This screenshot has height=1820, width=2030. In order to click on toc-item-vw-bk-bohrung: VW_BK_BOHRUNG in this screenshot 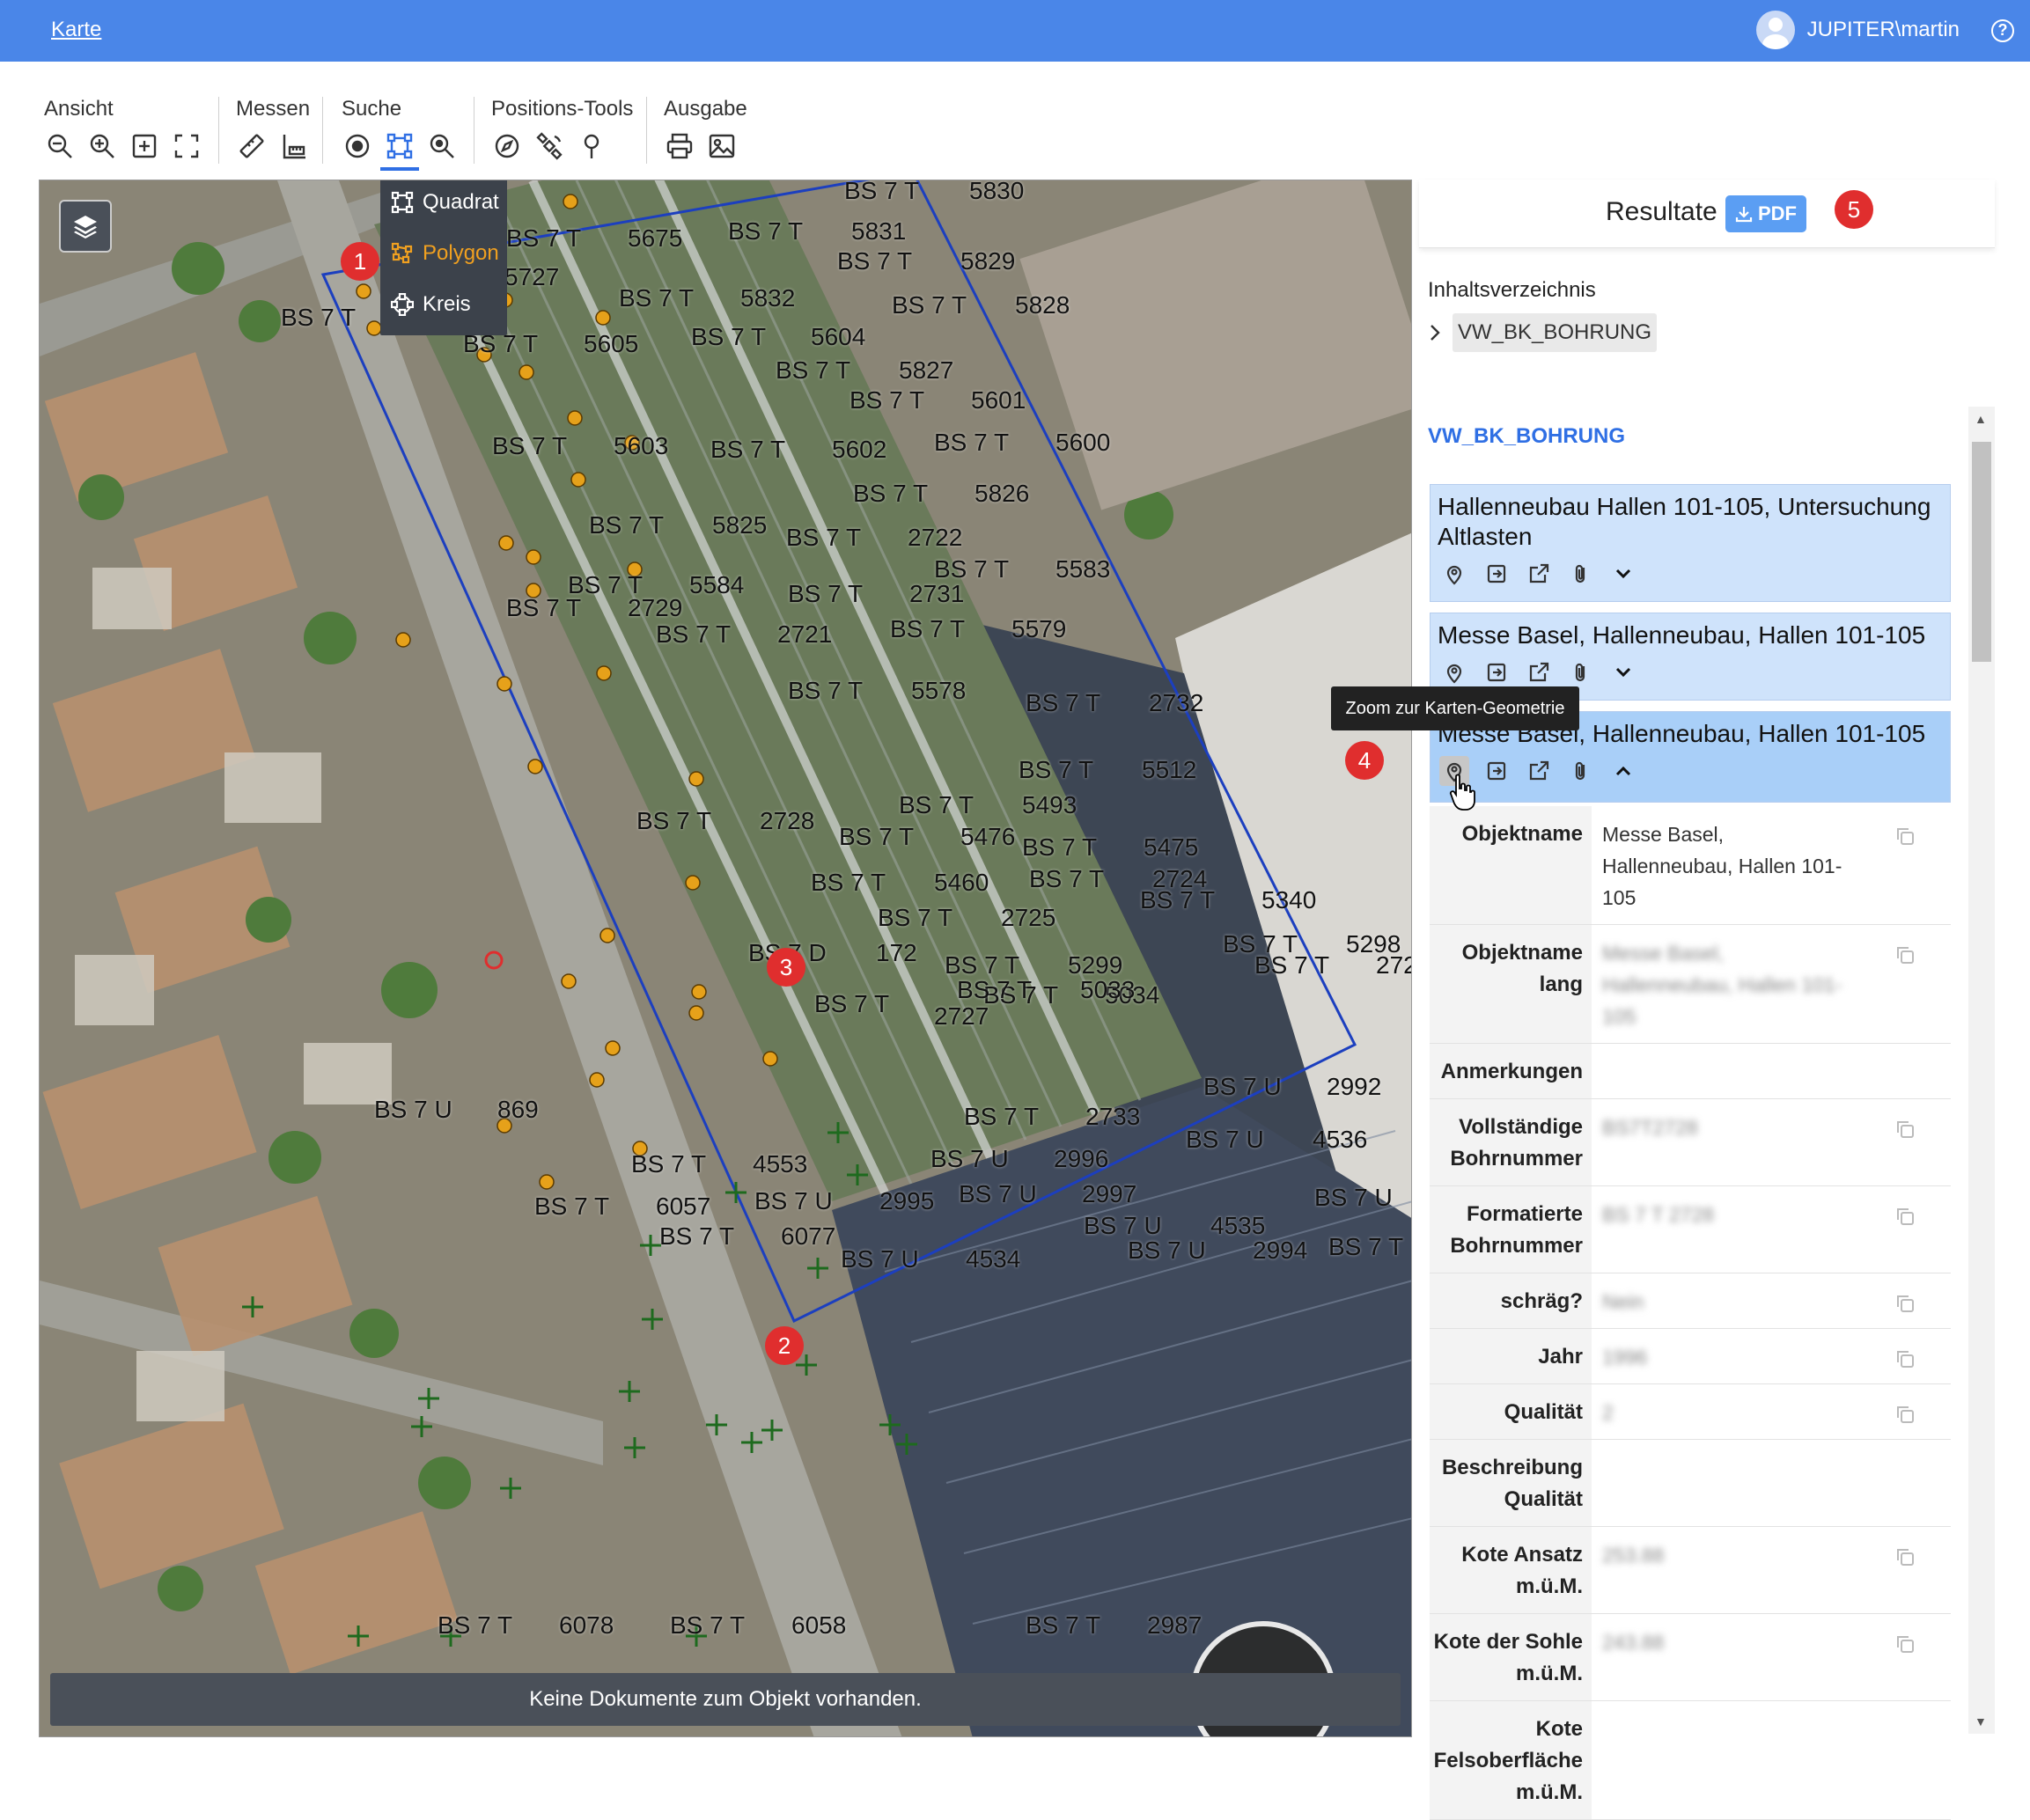, I will do `click(1543, 332)`.